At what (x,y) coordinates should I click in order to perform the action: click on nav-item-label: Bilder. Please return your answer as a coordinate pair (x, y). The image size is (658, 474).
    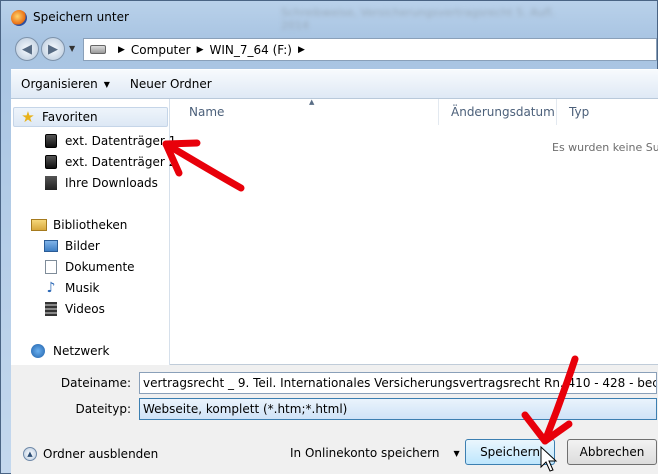
    Looking at the image, I should click on (82, 246).